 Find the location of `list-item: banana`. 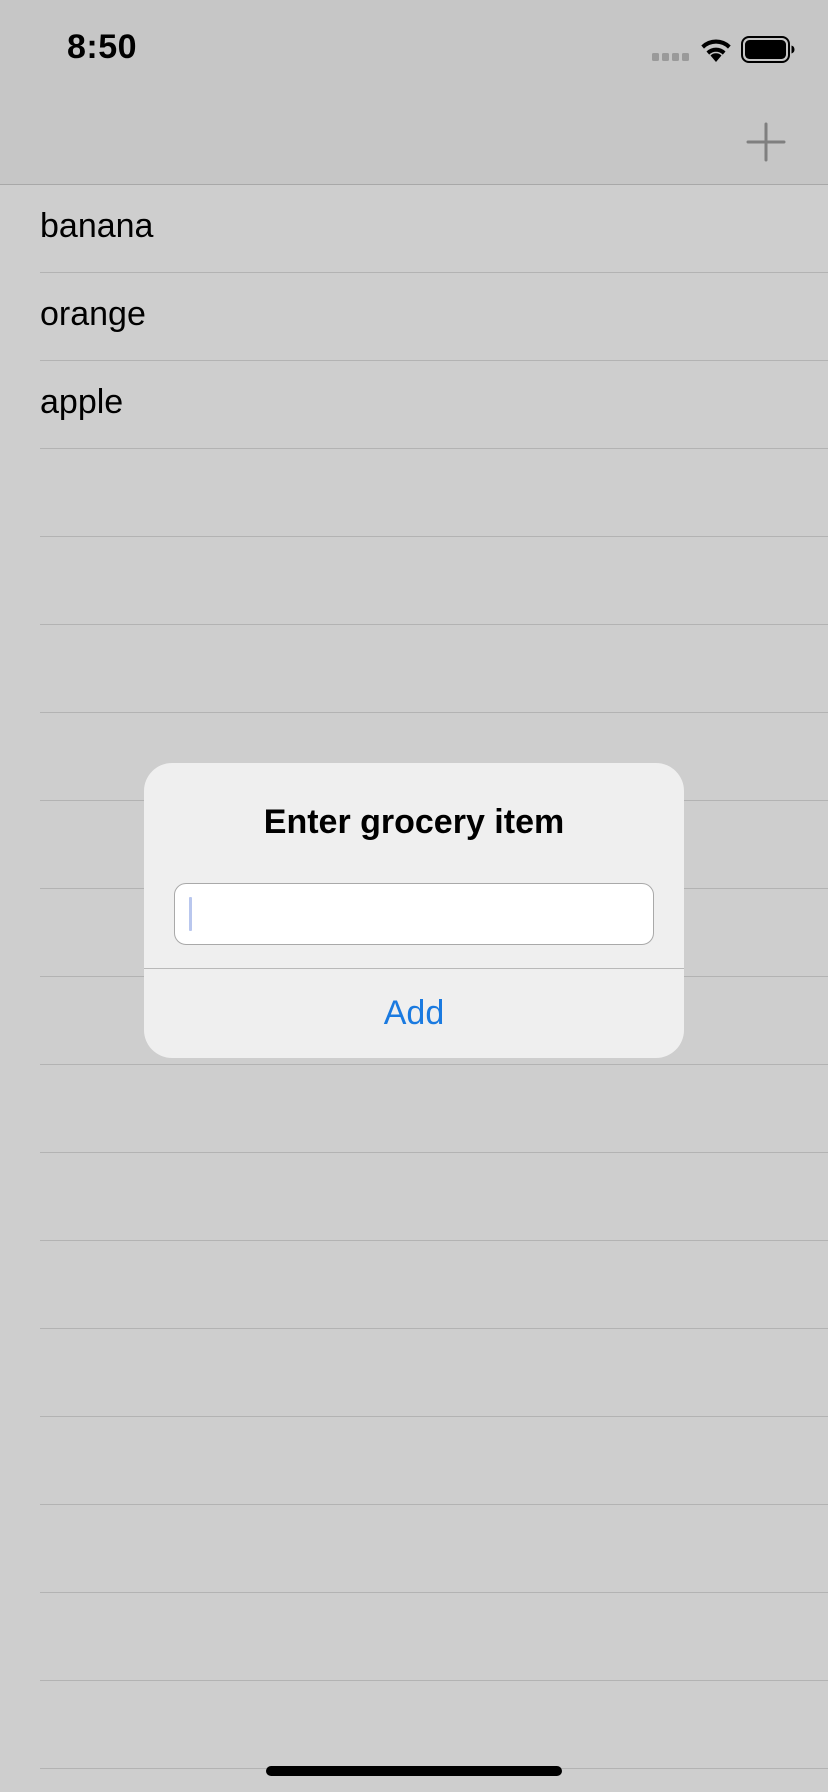

list-item: banana is located at coordinates (414, 229).